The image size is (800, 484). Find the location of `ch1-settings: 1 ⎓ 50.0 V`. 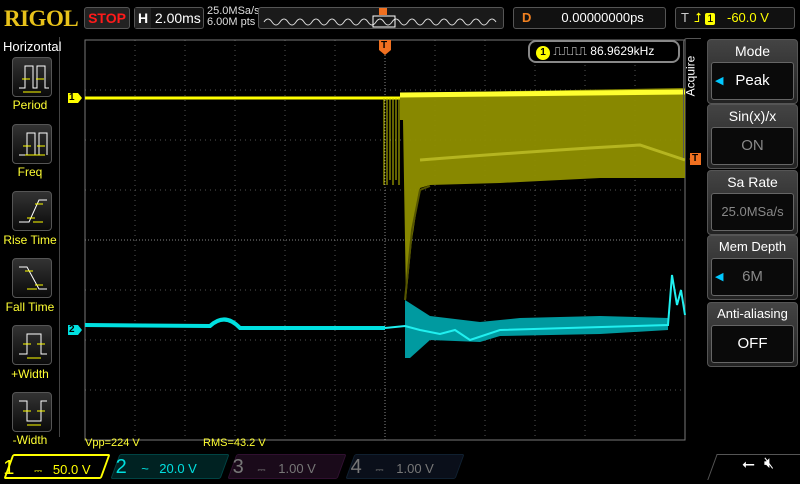

ch1-settings: 1 ⎓ 50.0 V is located at coordinates (57, 466).